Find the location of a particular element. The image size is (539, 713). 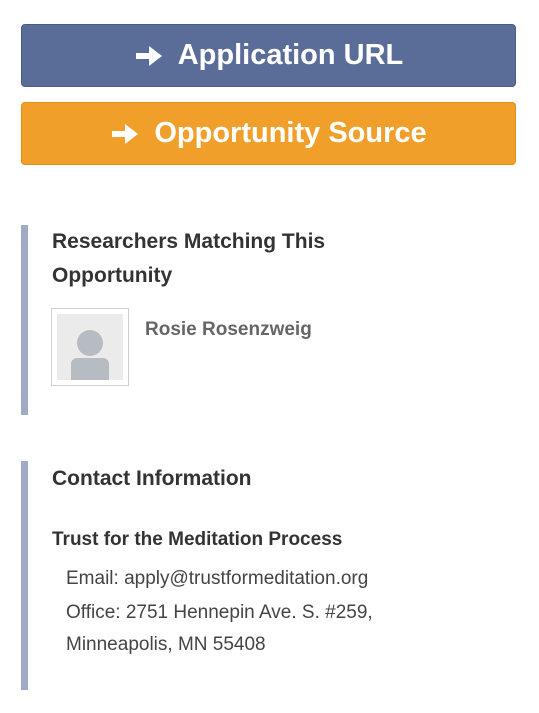

office-line-2: Minneapolis, MN 55408 is located at coordinates (166, 644).